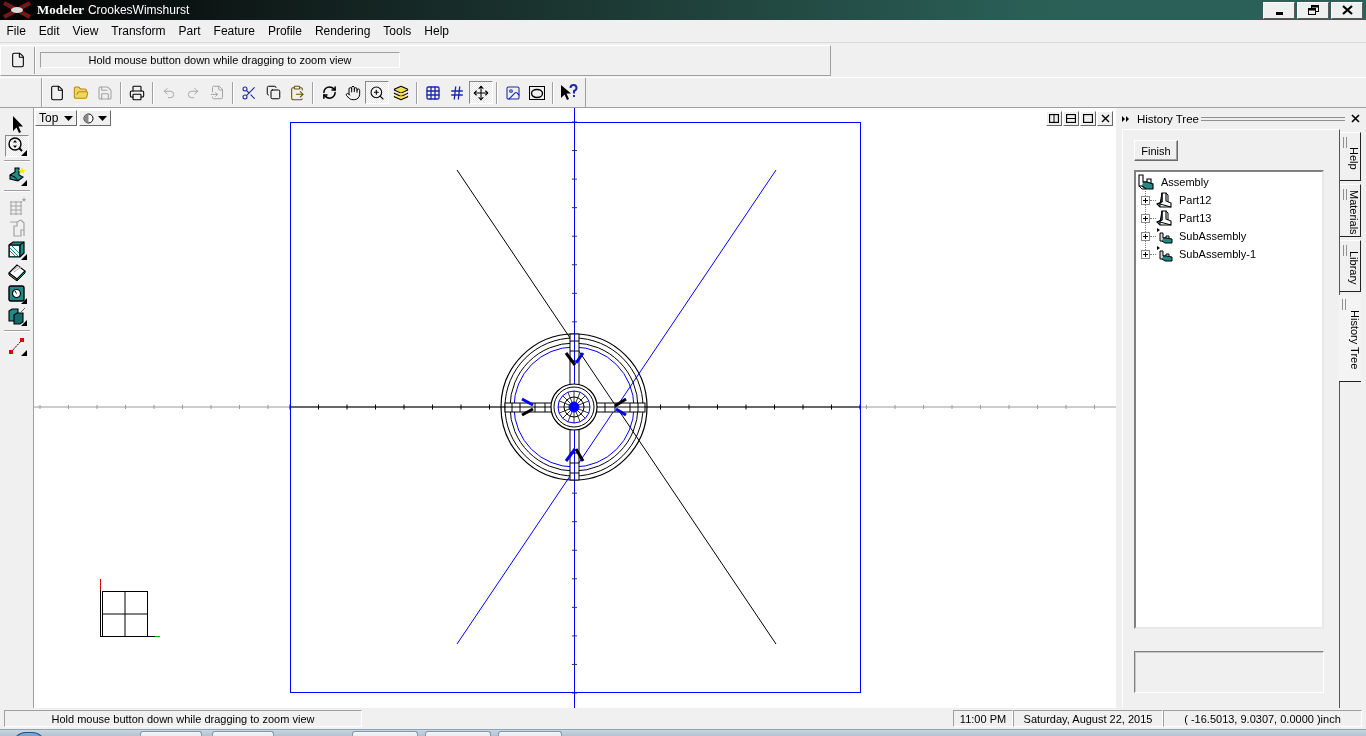 This screenshot has height=736, width=1366. Describe the element at coordinates (89, 118) in the screenshot. I see `half-circle-icon` at that location.